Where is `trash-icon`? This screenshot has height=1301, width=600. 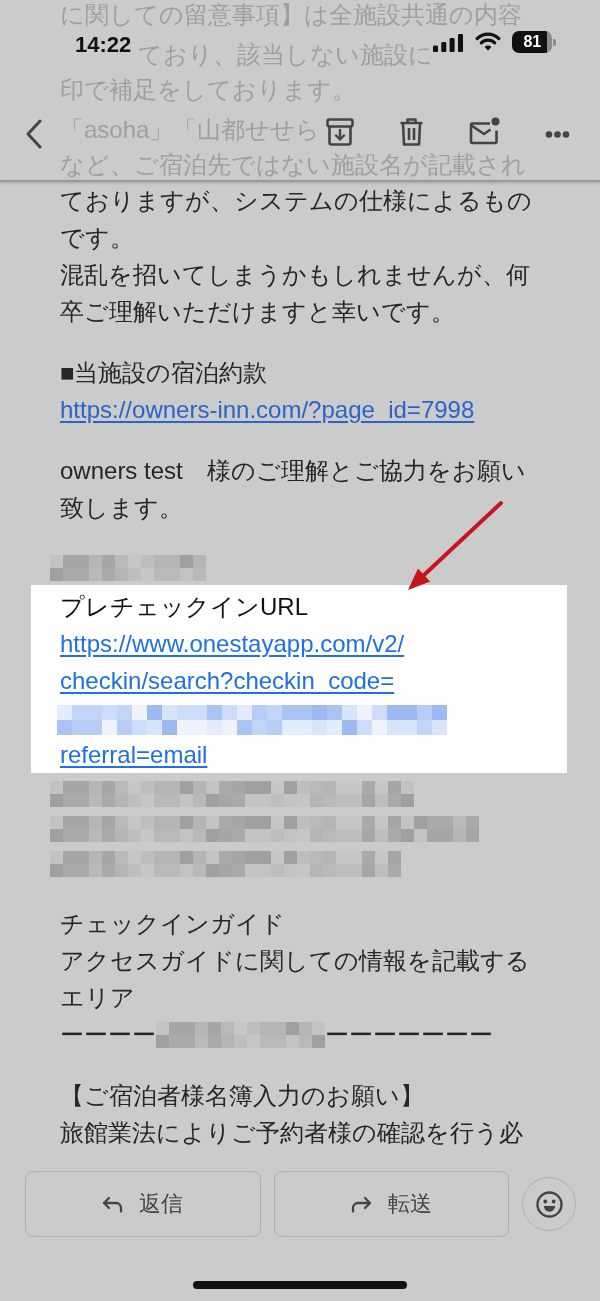
trash-icon is located at coordinates (411, 132).